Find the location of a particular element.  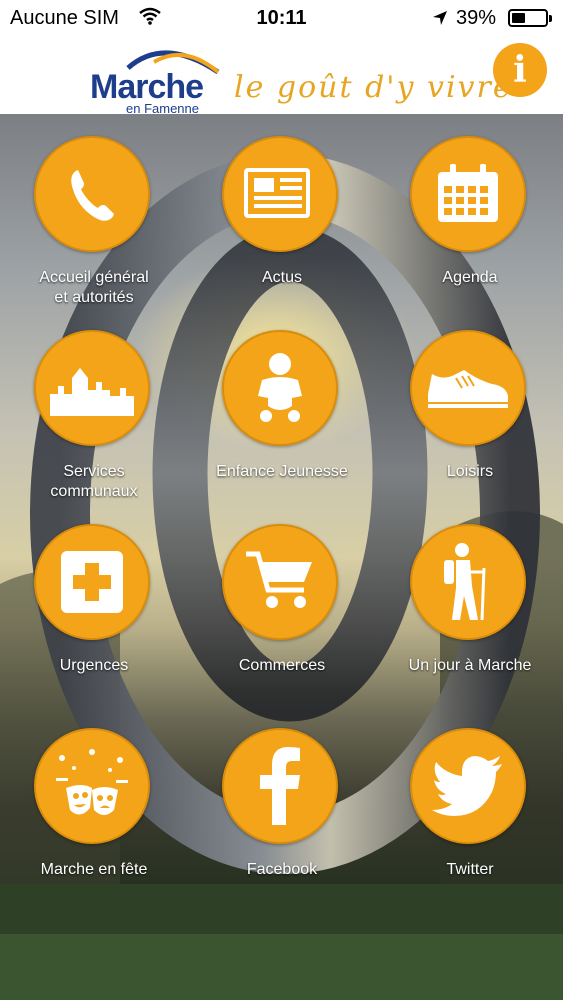

tile-label: Actus is located at coordinates (281, 277).